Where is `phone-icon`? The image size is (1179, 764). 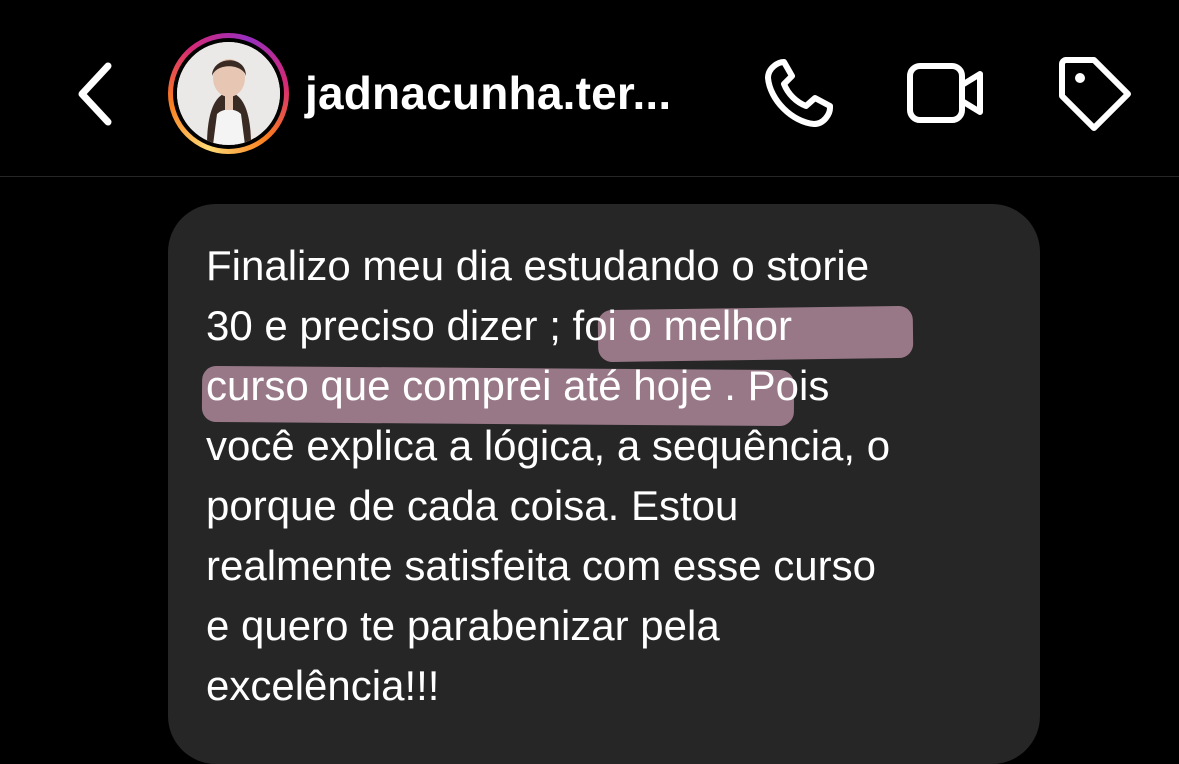 phone-icon is located at coordinates (799, 93).